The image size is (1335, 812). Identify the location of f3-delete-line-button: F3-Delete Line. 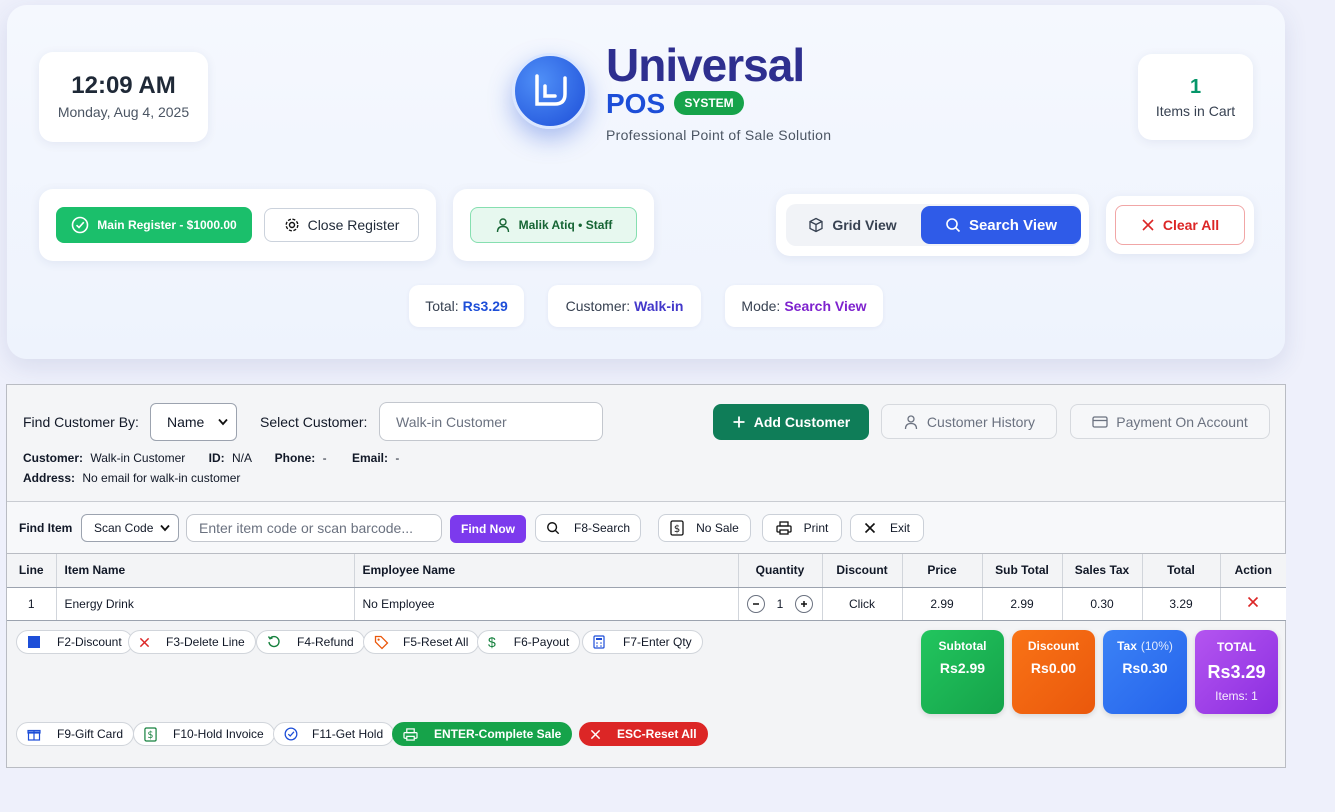
(192, 642).